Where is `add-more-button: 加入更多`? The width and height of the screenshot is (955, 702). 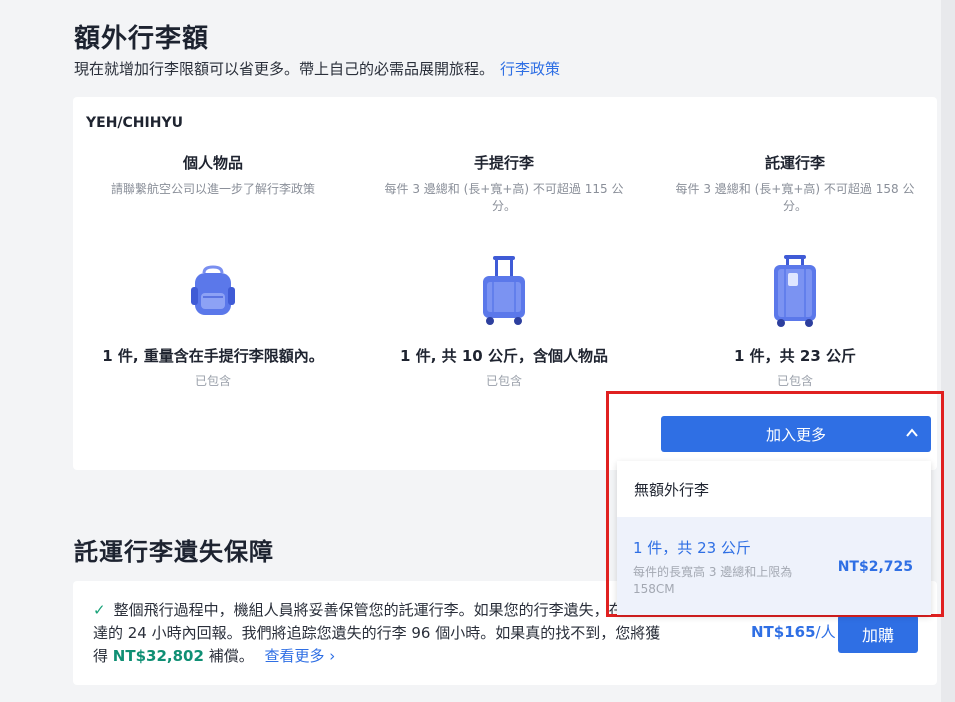 add-more-button: 加入更多 is located at coordinates (796, 434).